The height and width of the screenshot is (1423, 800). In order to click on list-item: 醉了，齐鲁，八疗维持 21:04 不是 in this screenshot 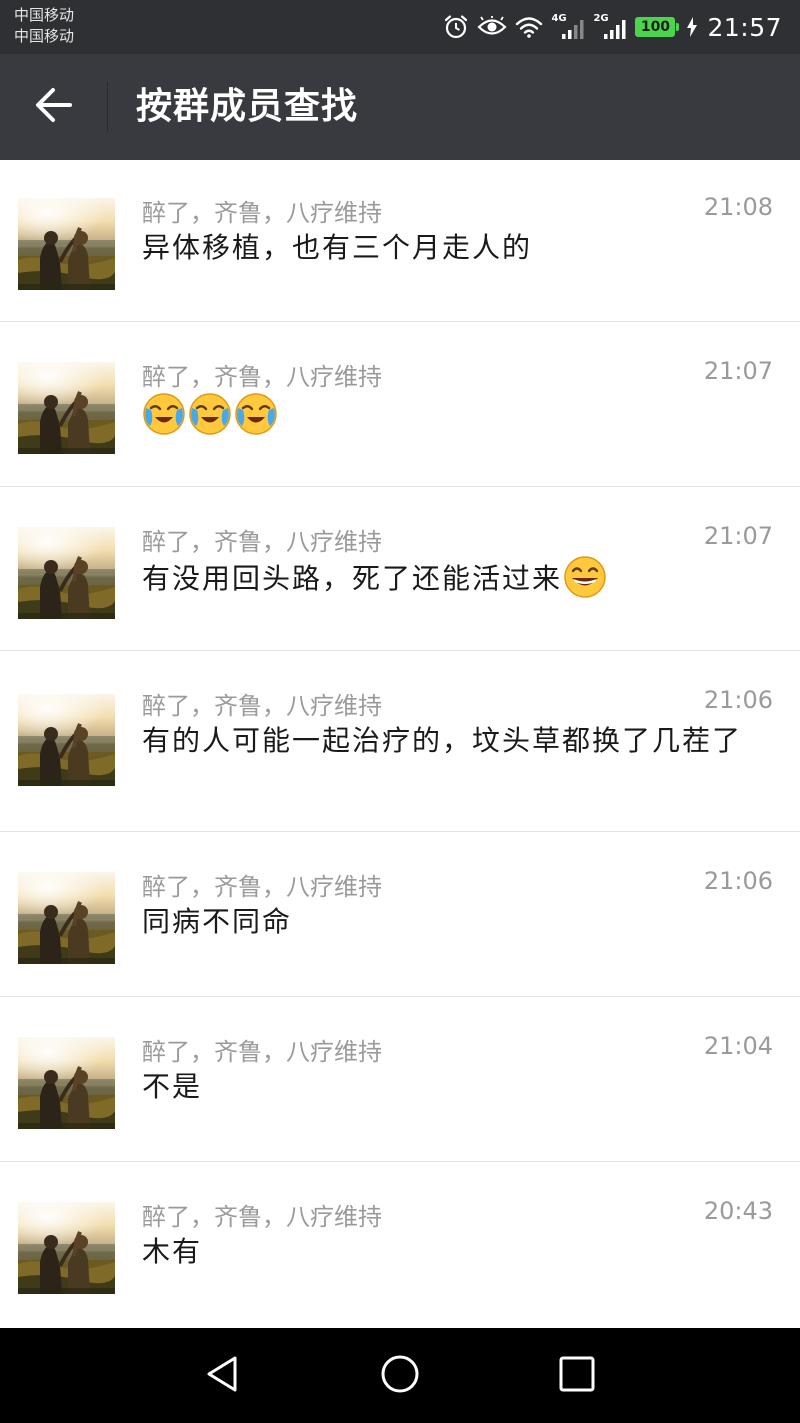, I will do `click(400, 1079)`.